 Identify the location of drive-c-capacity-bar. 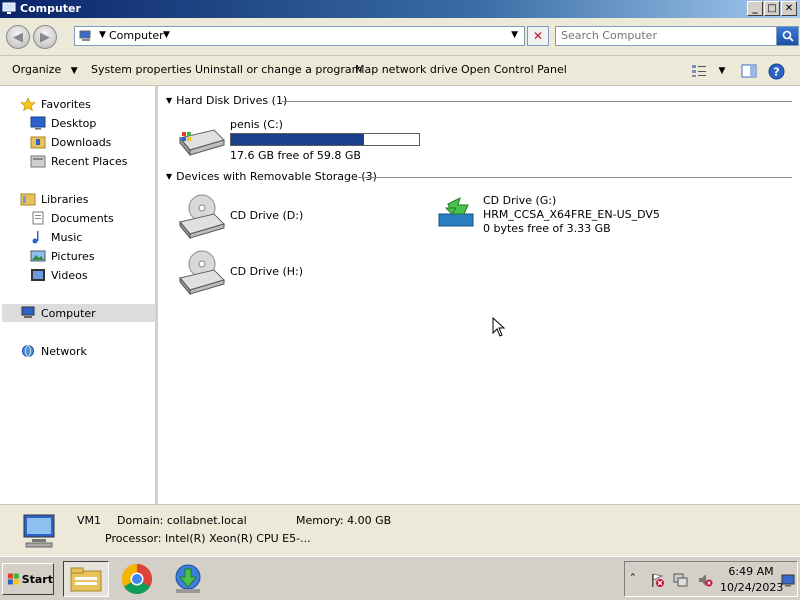
(325, 139).